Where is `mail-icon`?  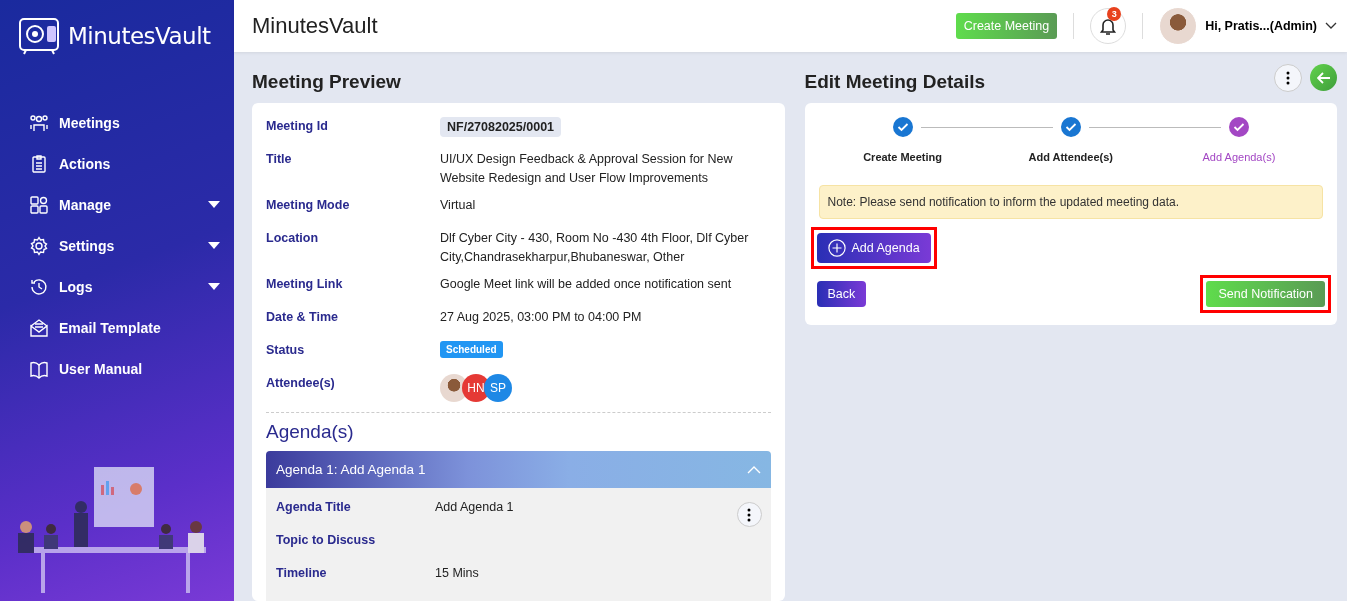 mail-icon is located at coordinates (39, 327).